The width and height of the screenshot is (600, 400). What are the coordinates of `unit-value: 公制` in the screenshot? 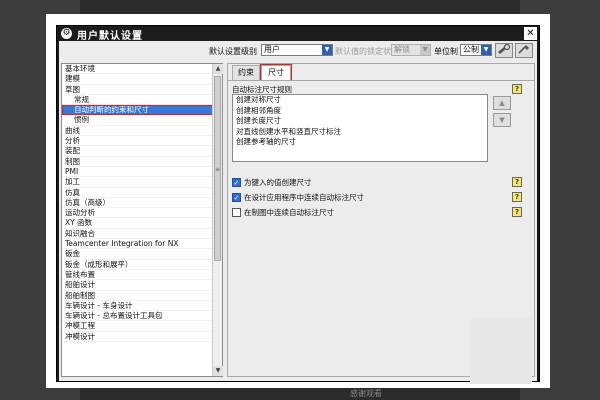 It's located at (471, 49).